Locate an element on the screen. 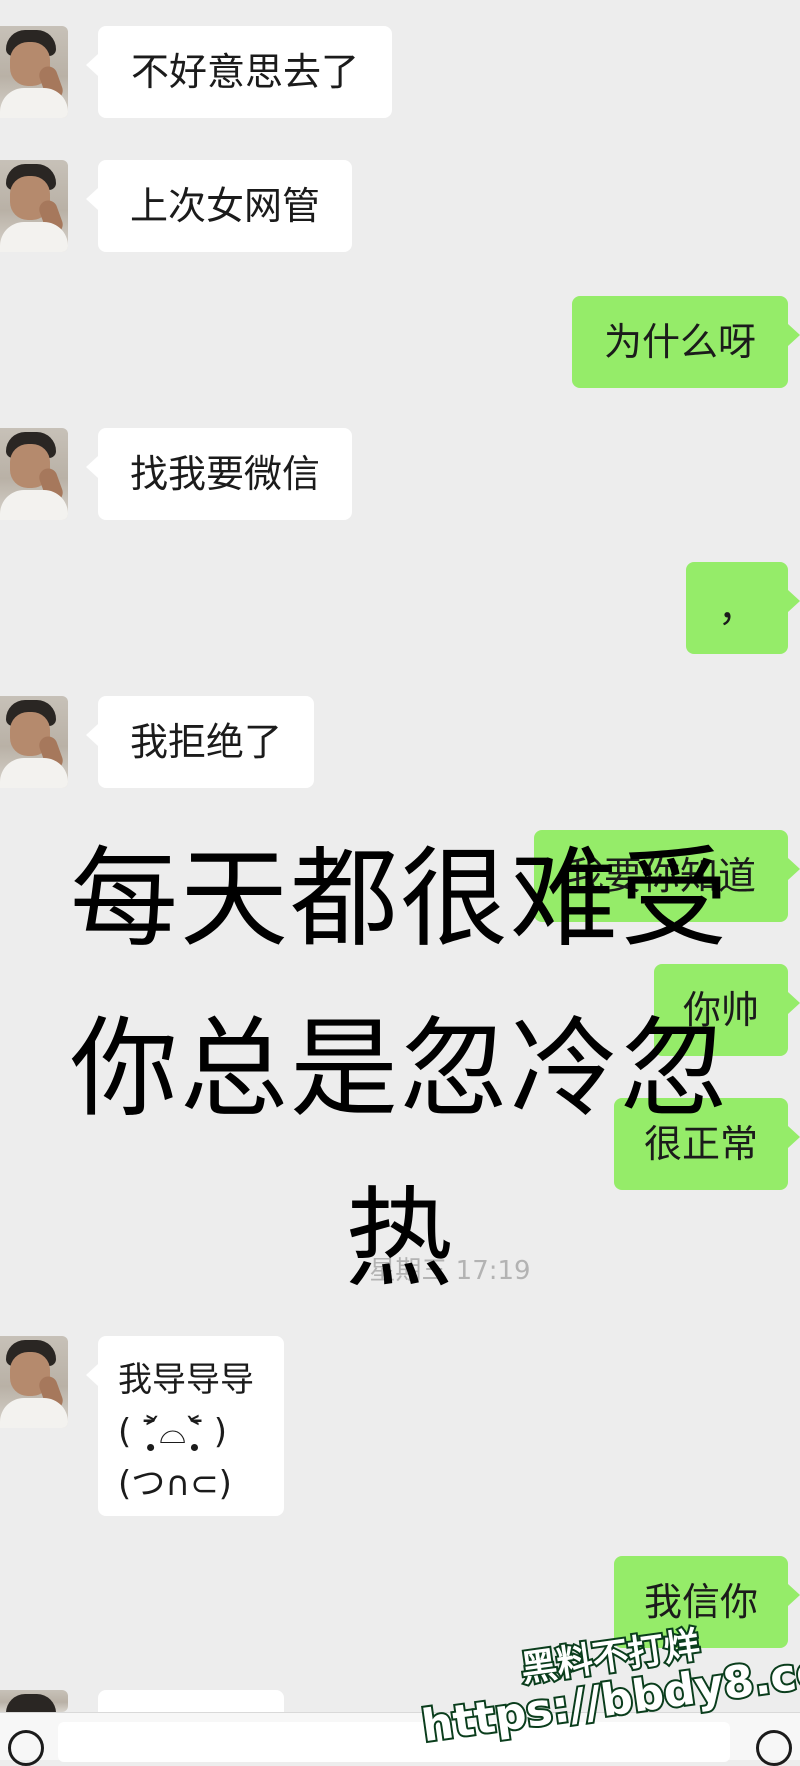 The image size is (800, 1766). emoji-icon is located at coordinates (774, 1748).